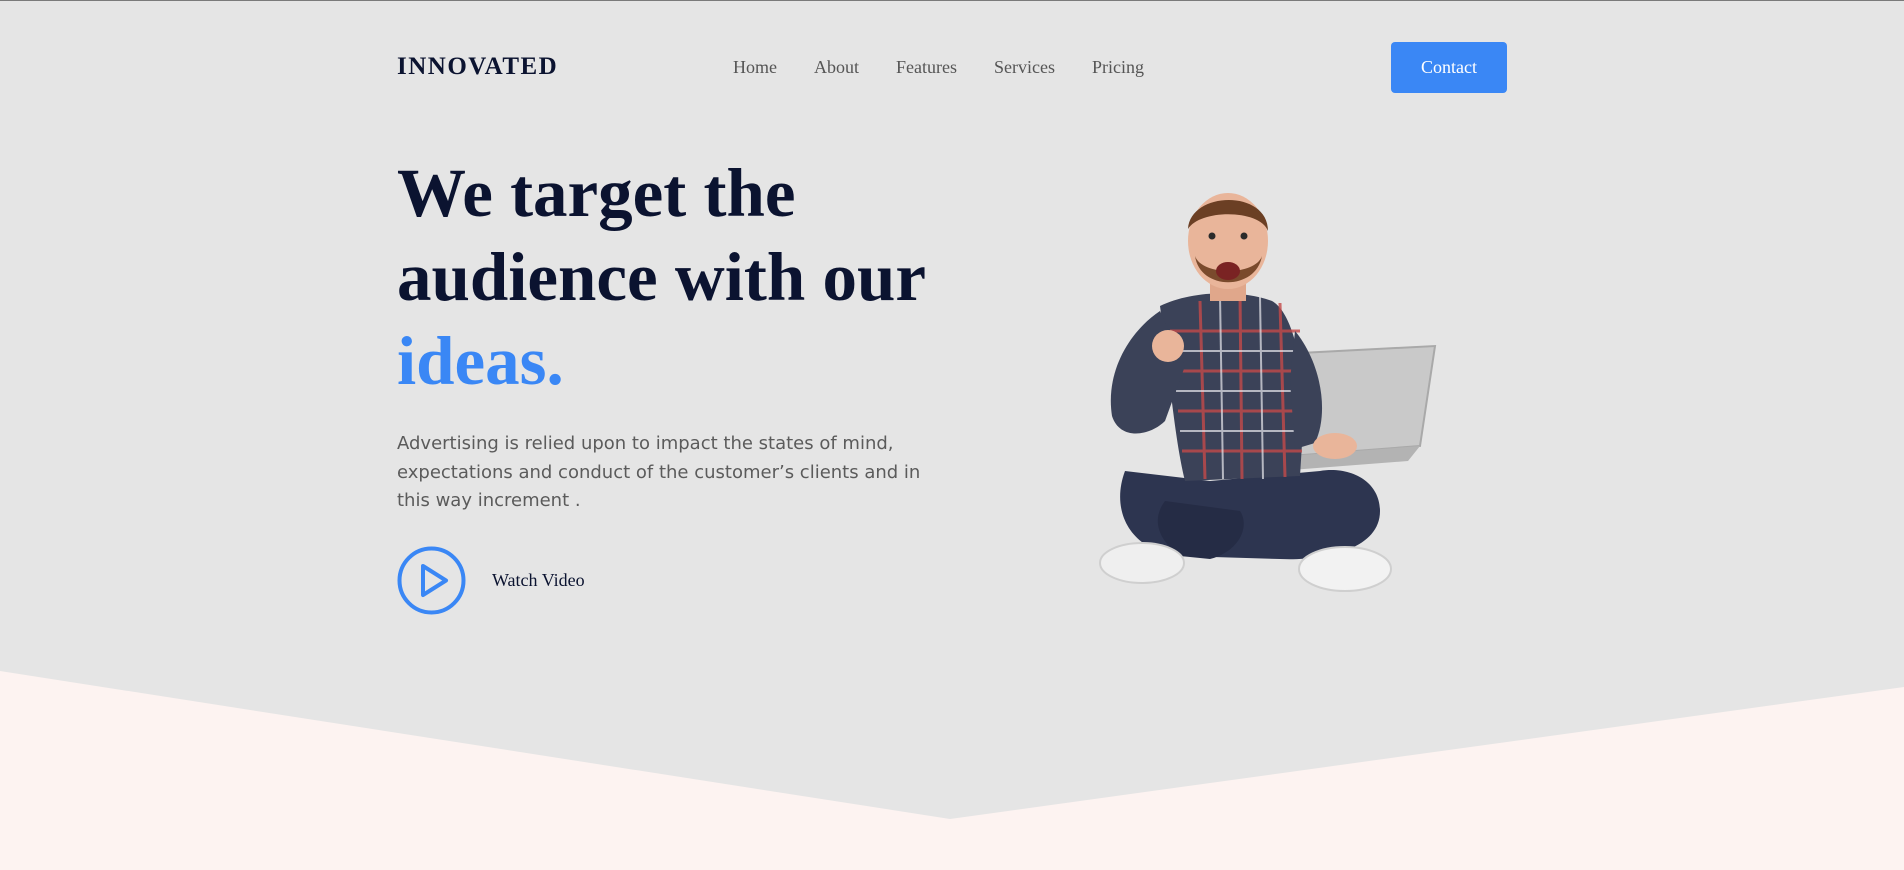 The image size is (1904, 870). What do you see at coordinates (1024, 67) in the screenshot?
I see `nav-link-services: Services` at bounding box center [1024, 67].